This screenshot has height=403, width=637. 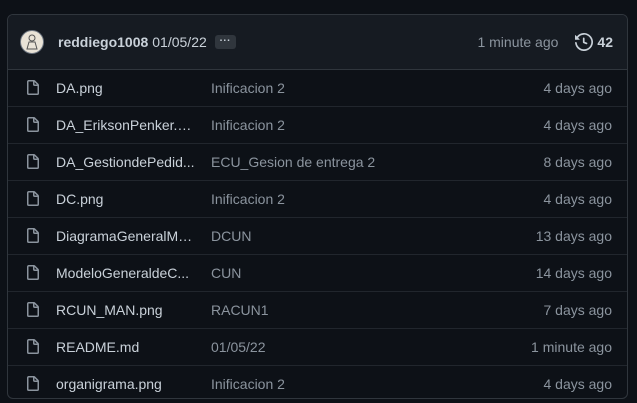 I want to click on commit-history-link: 42, so click(x=594, y=42).